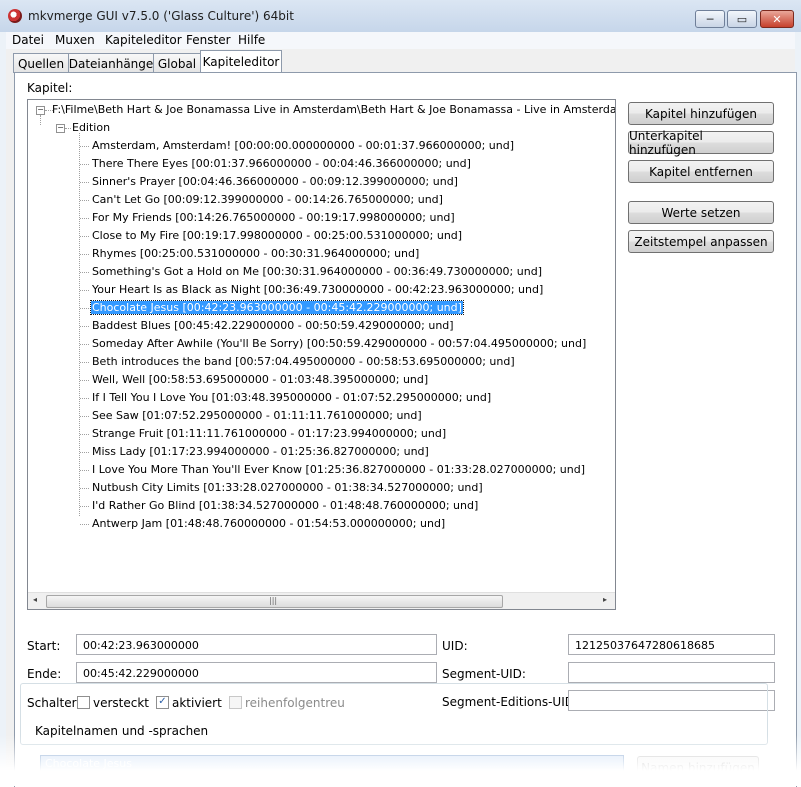 This screenshot has height=787, width=801. Describe the element at coordinates (256, 644) in the screenshot. I see `start-field: 00:42:23.963000000` at that location.